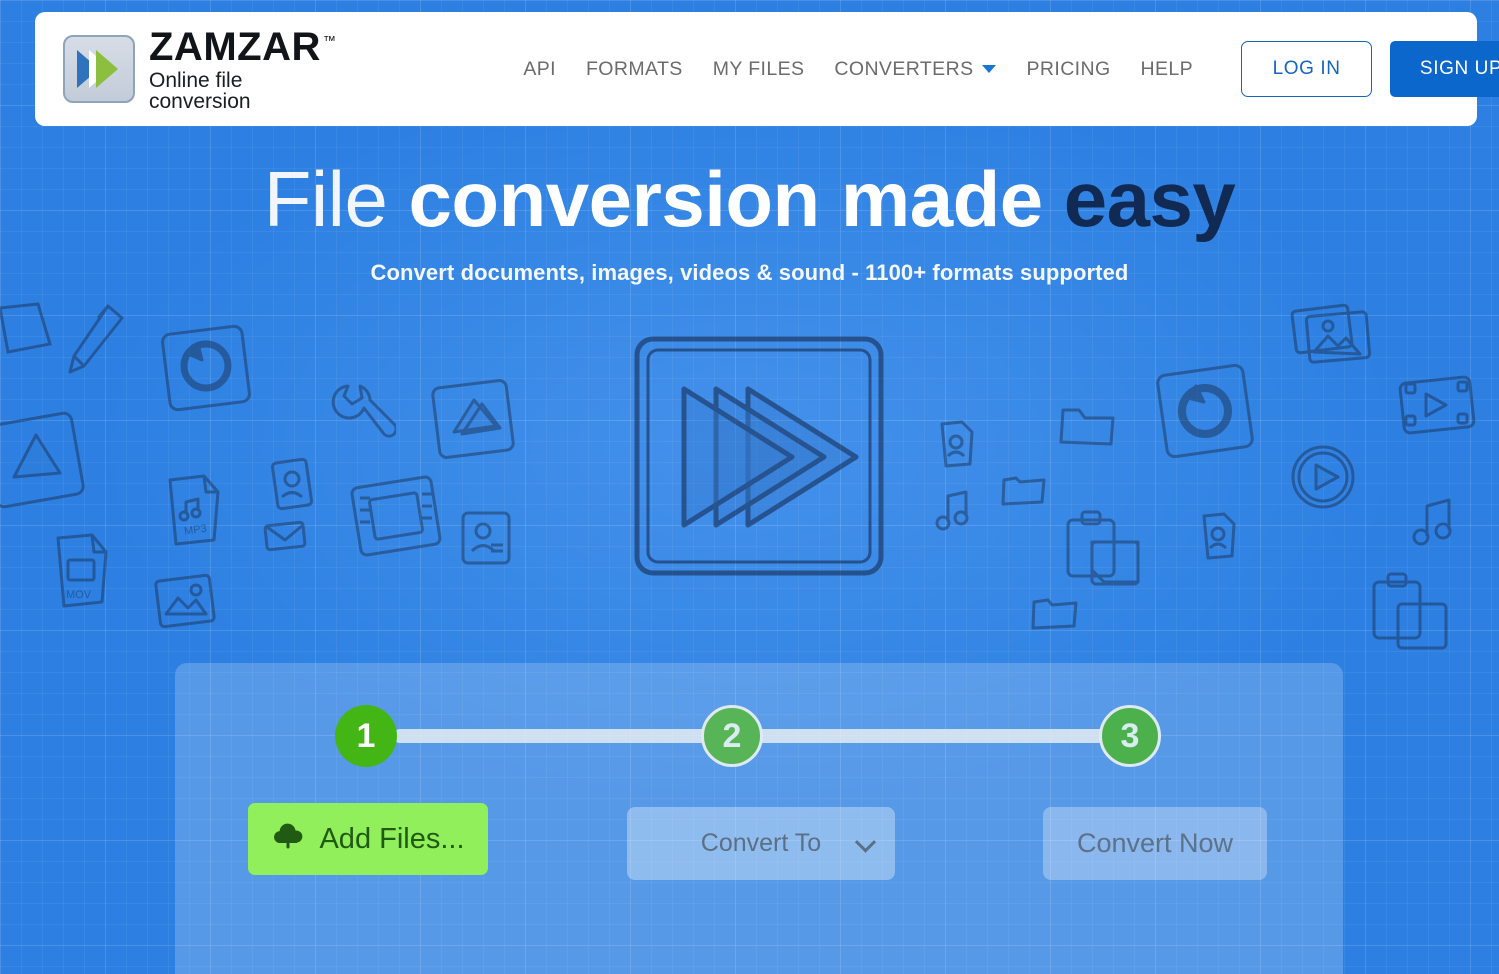  What do you see at coordinates (84, 571) in the screenshot?
I see `mov-file-sketch-icon: MOV` at bounding box center [84, 571].